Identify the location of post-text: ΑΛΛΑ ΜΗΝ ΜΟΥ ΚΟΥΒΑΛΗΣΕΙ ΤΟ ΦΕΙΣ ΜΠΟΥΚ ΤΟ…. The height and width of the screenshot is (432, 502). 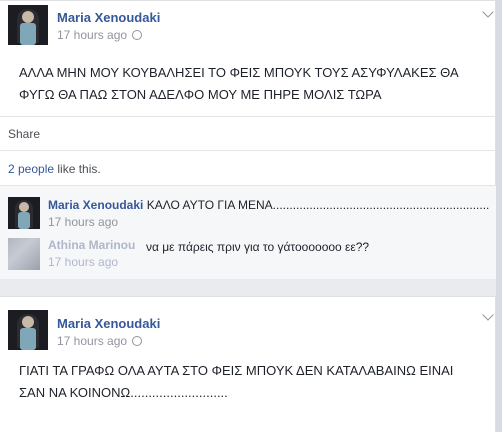
(239, 83).